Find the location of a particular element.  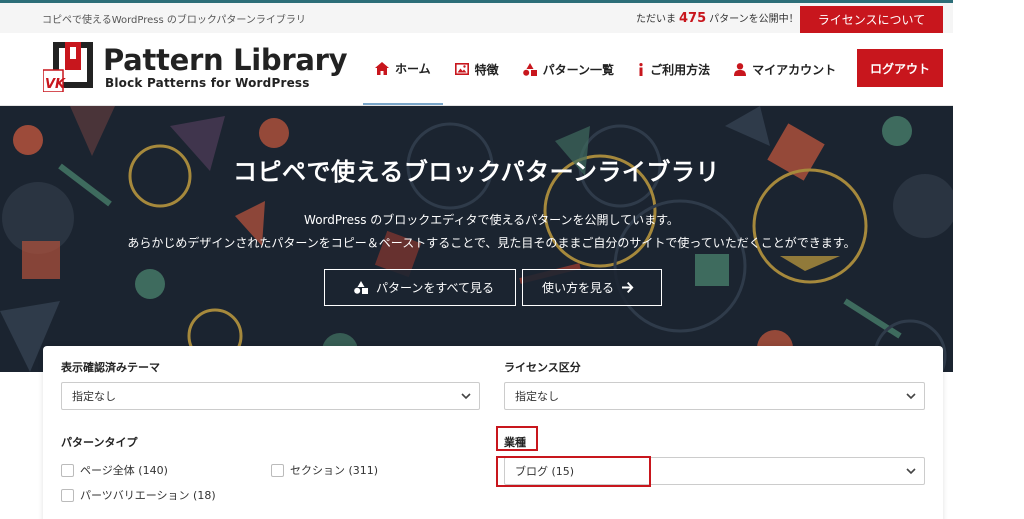

type-section-label: セクション (311) is located at coordinates (334, 470).